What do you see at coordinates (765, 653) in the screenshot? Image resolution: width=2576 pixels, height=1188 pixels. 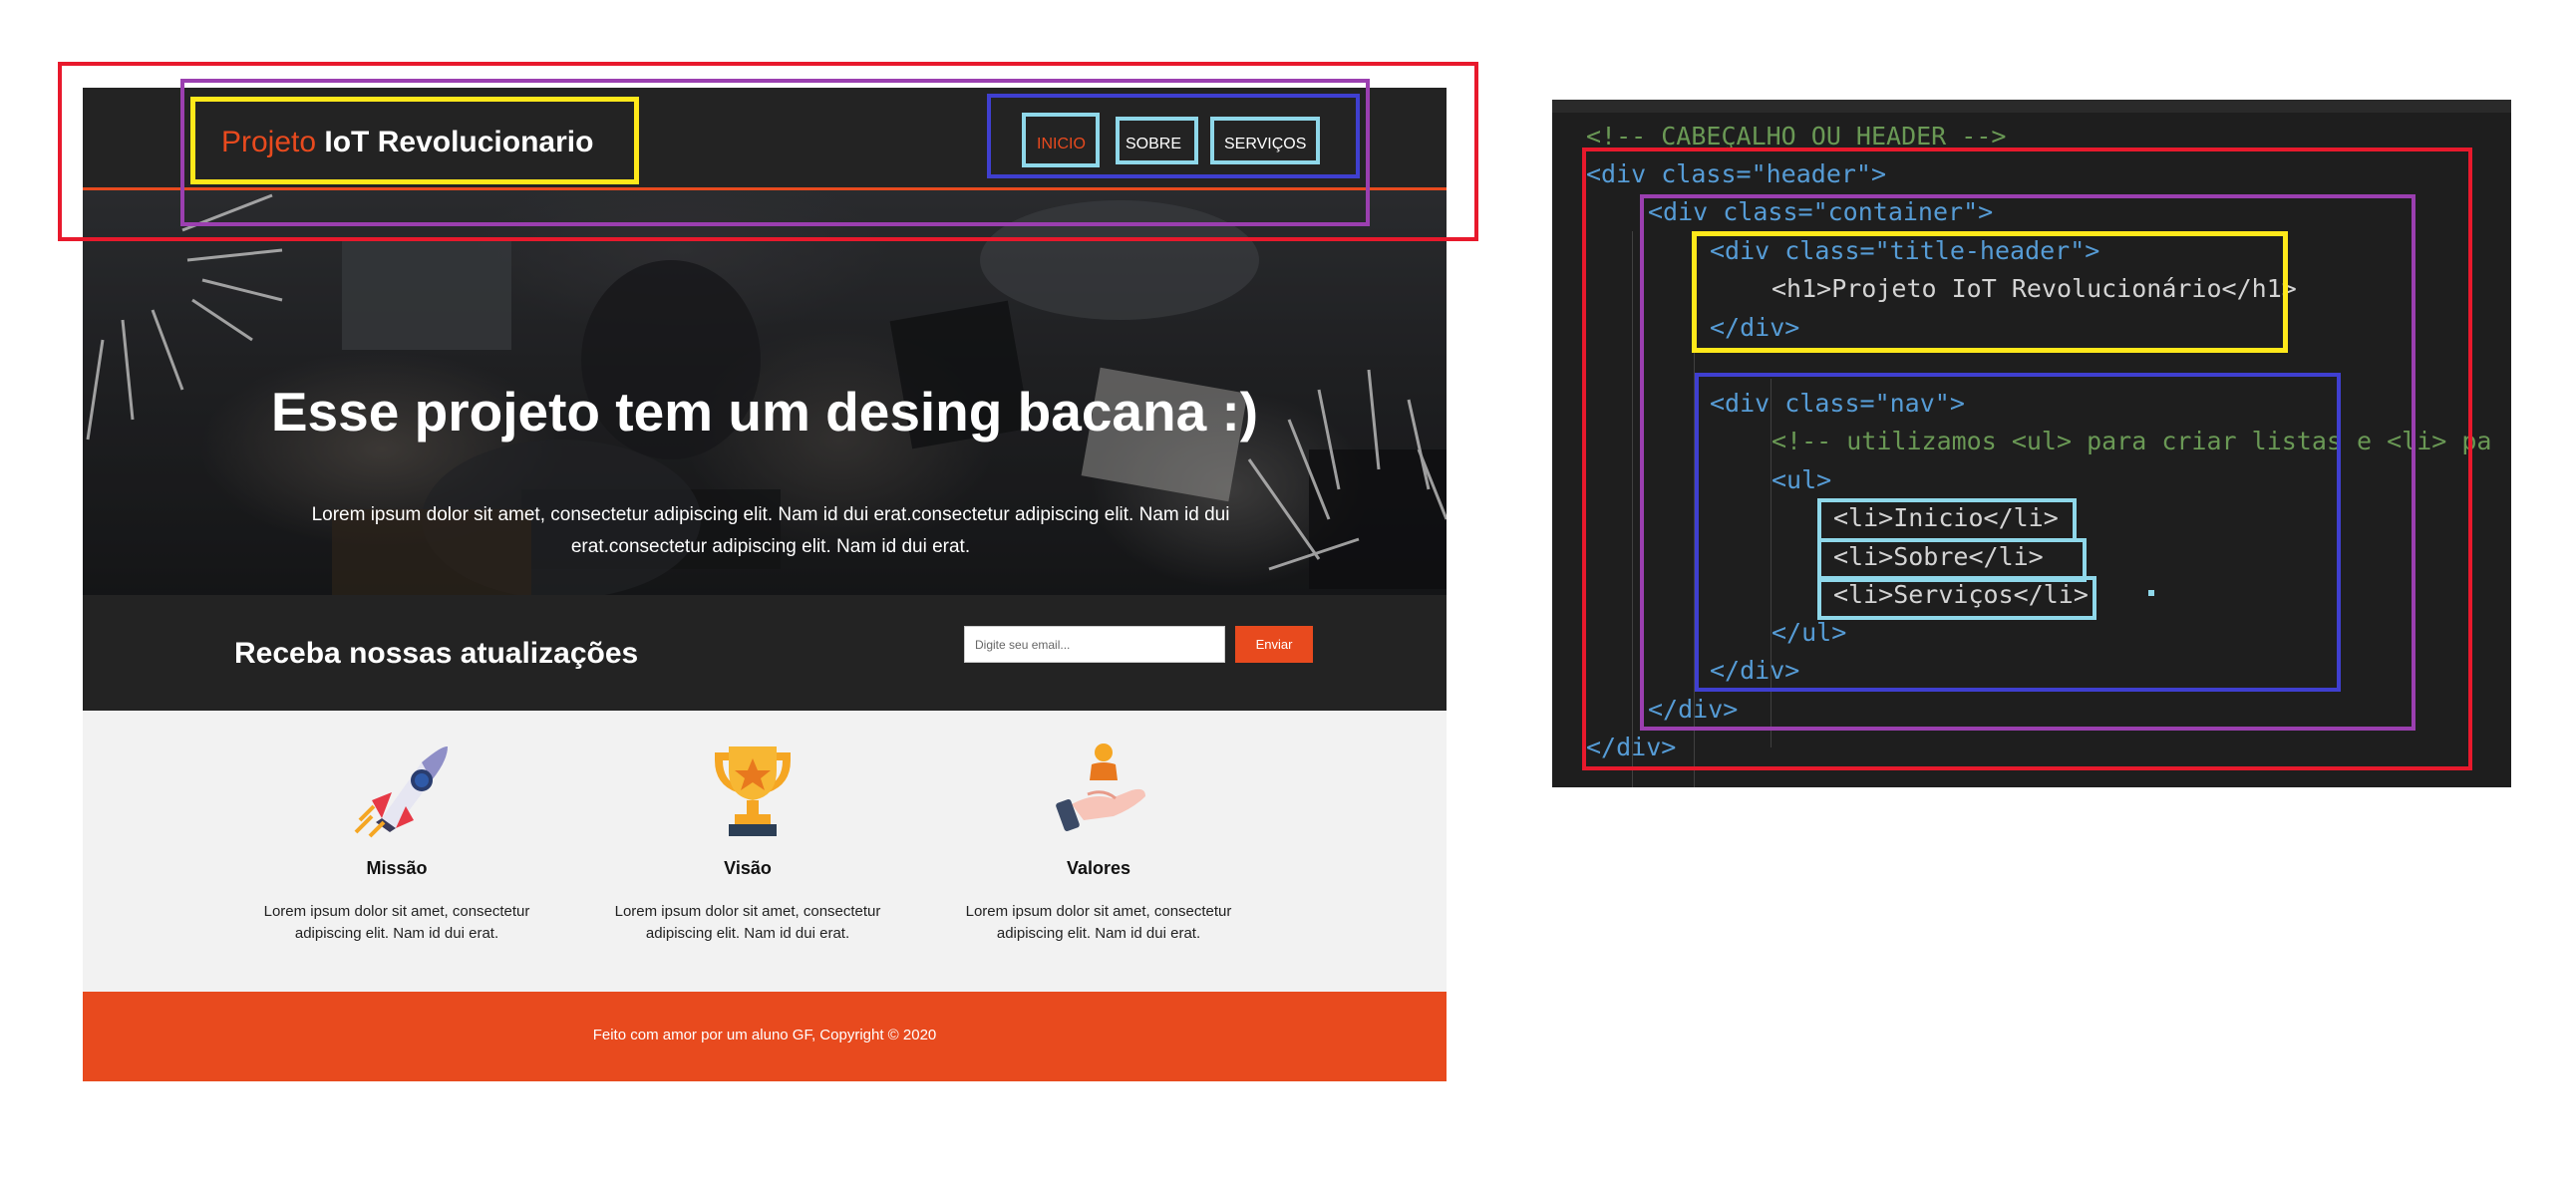 I see `newsletter-section: Receba nossas atualizações Enviar` at bounding box center [765, 653].